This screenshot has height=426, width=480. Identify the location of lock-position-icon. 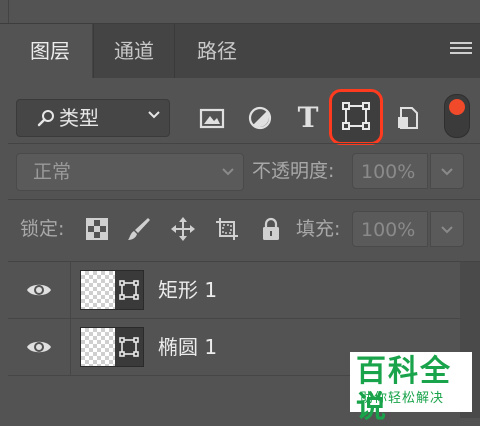
(183, 229).